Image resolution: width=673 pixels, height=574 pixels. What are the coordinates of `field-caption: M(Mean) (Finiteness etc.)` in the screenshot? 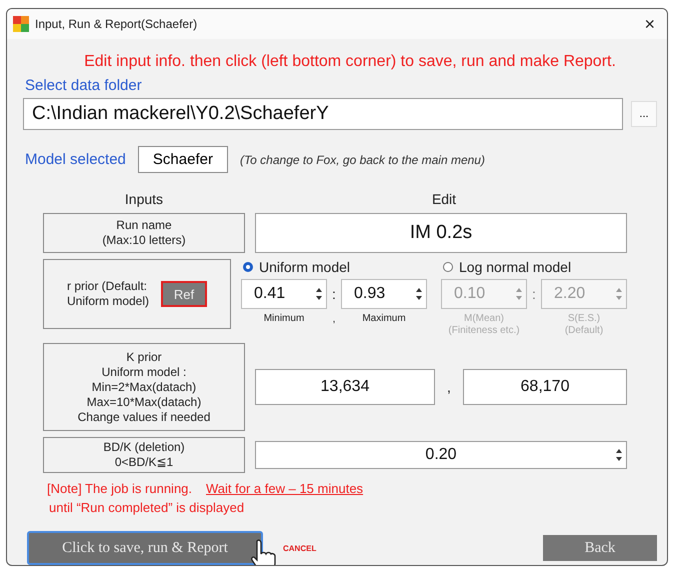 It's located at (484, 325).